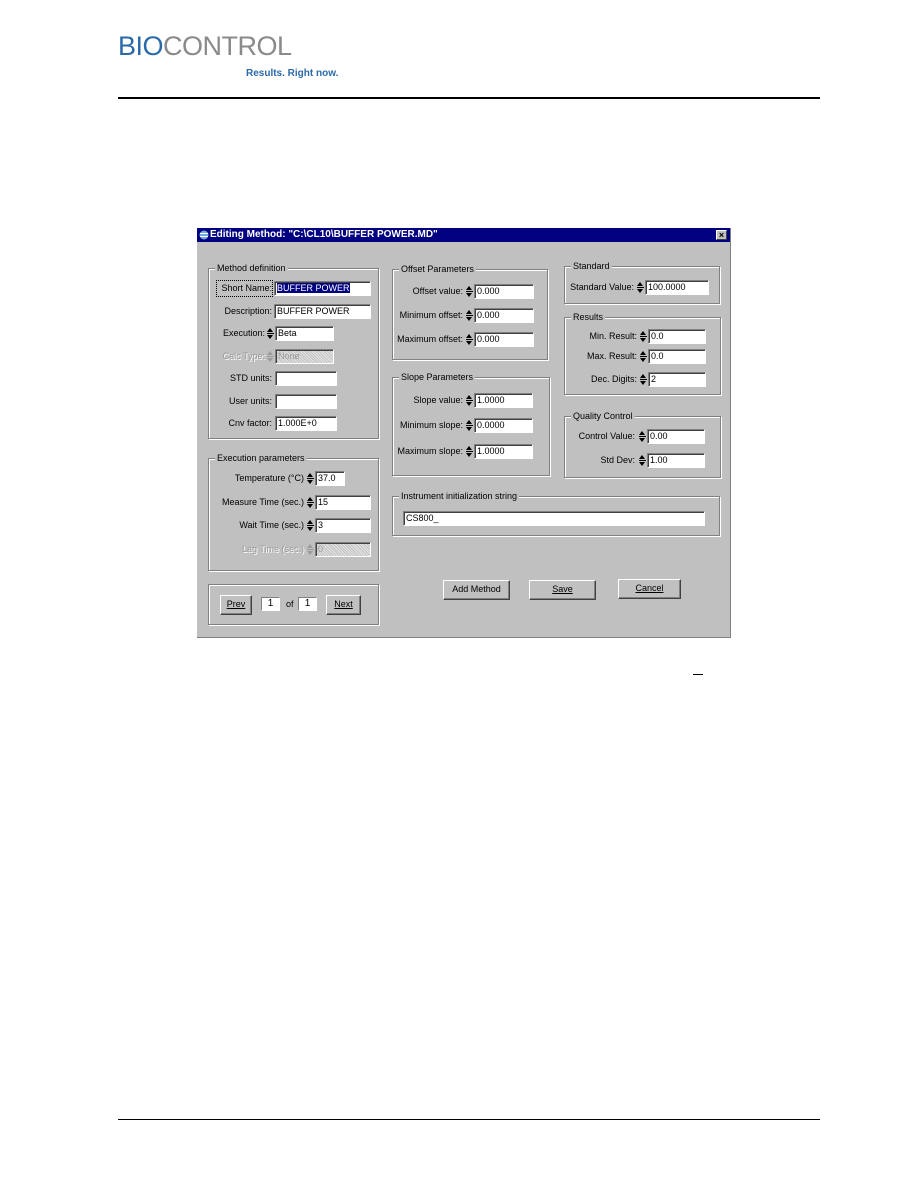  I want to click on slope-value-input: 1.0000, so click(503, 400).